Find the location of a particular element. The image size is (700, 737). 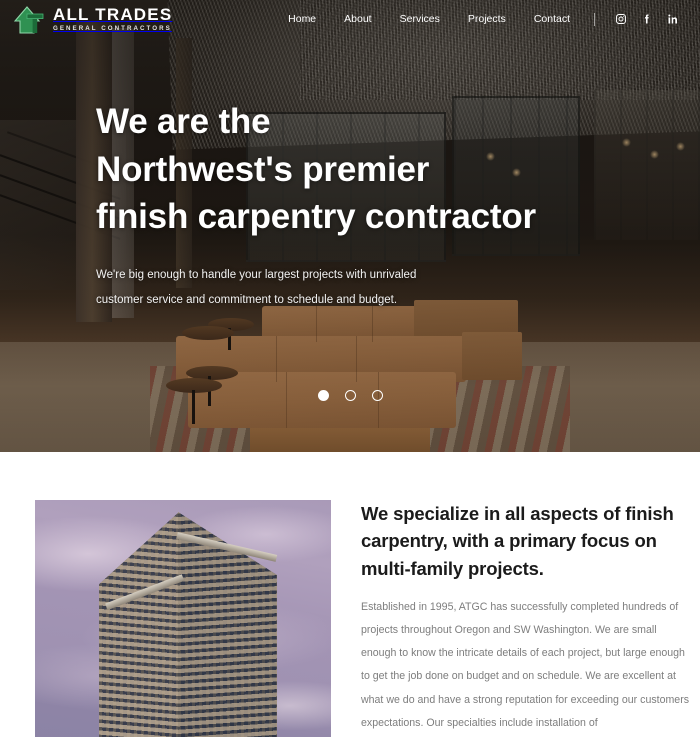

brand-logo-link: ALL TRADES GENERAL CONTRACTORS is located at coordinates (93, 19).